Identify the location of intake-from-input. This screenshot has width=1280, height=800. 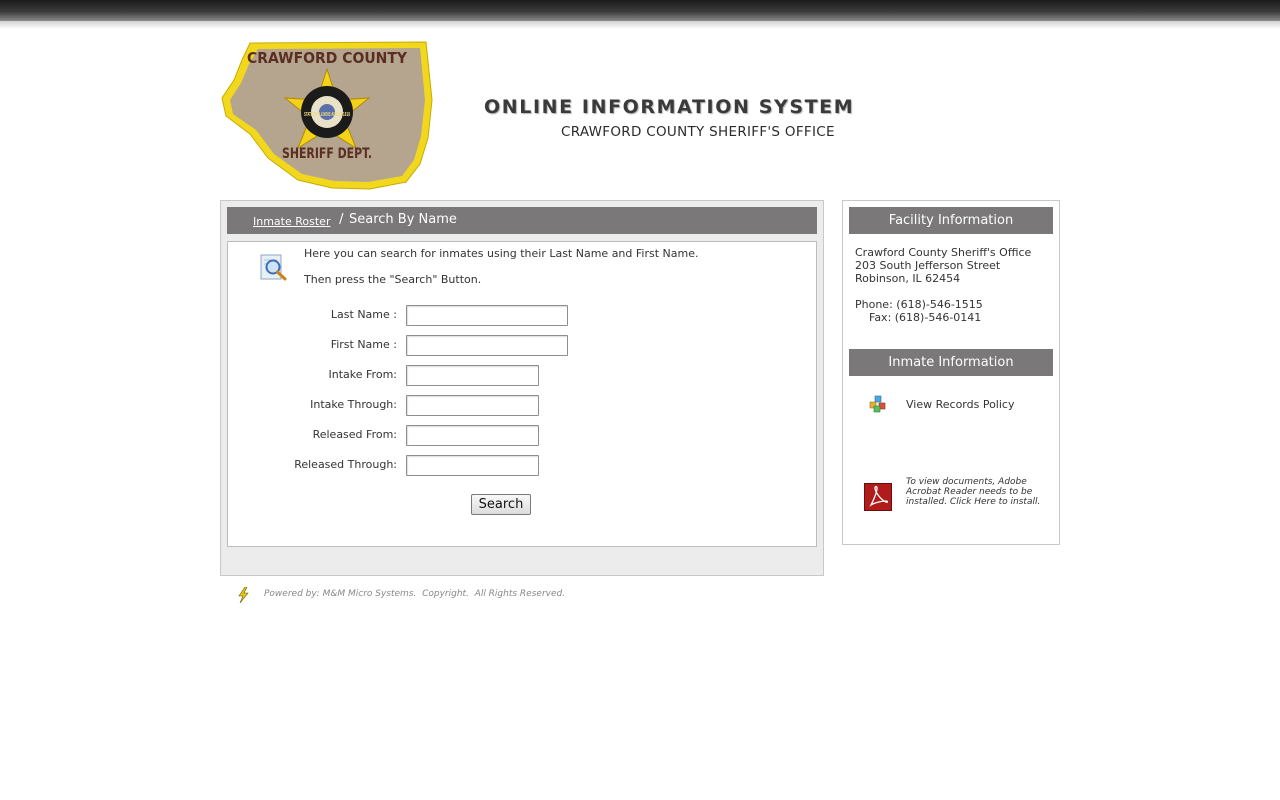
(472, 375).